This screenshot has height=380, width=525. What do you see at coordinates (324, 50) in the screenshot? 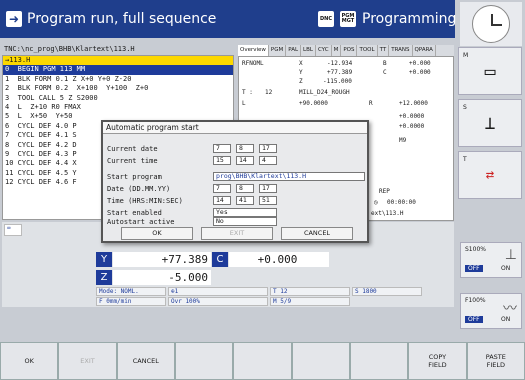
I see `tab-cyc: CYC` at bounding box center [324, 50].